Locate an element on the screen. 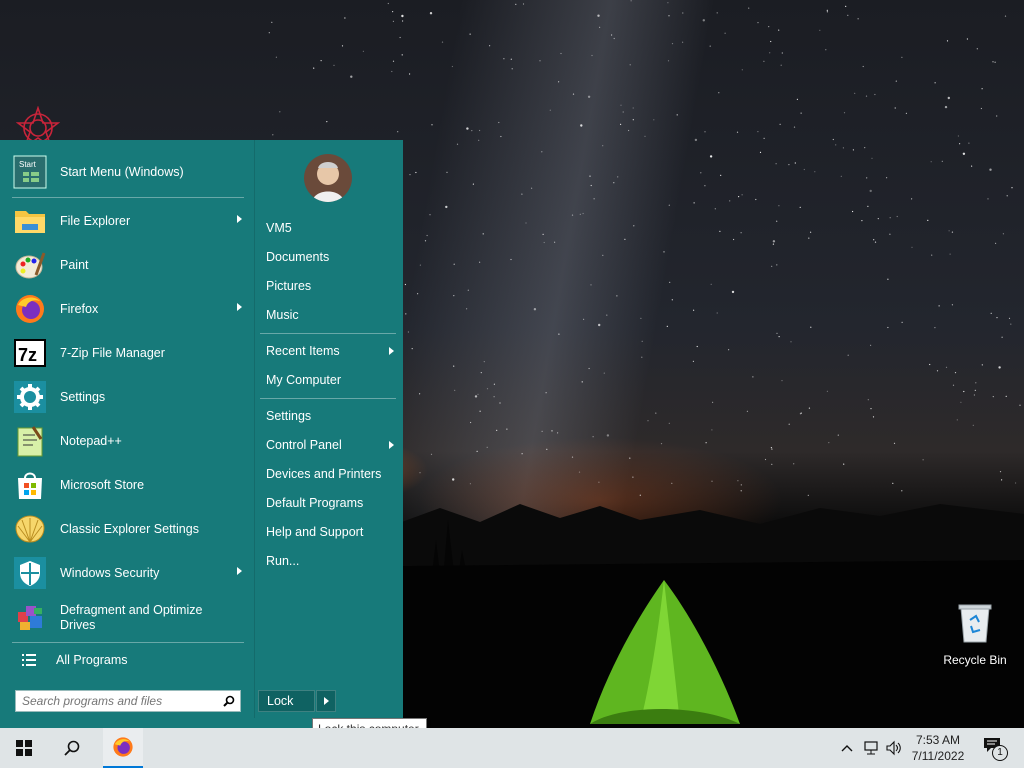  place-label: Devices and Printers is located at coordinates (324, 474).